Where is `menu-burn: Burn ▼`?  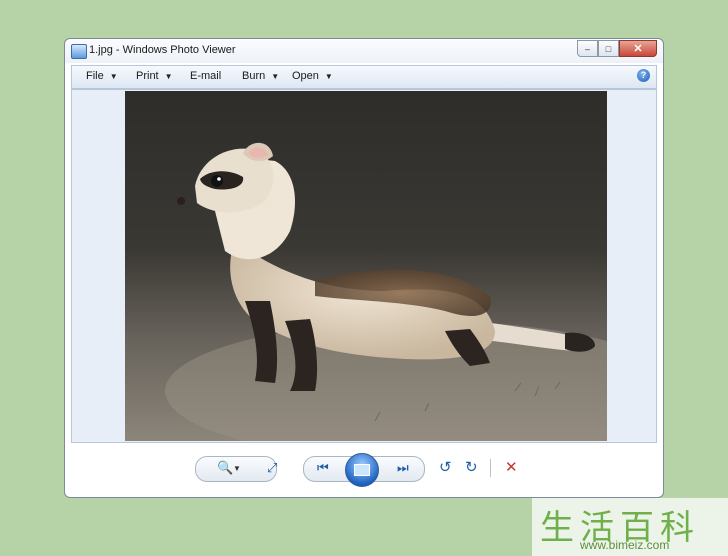
menu-burn: Burn ▼ is located at coordinates (260, 76).